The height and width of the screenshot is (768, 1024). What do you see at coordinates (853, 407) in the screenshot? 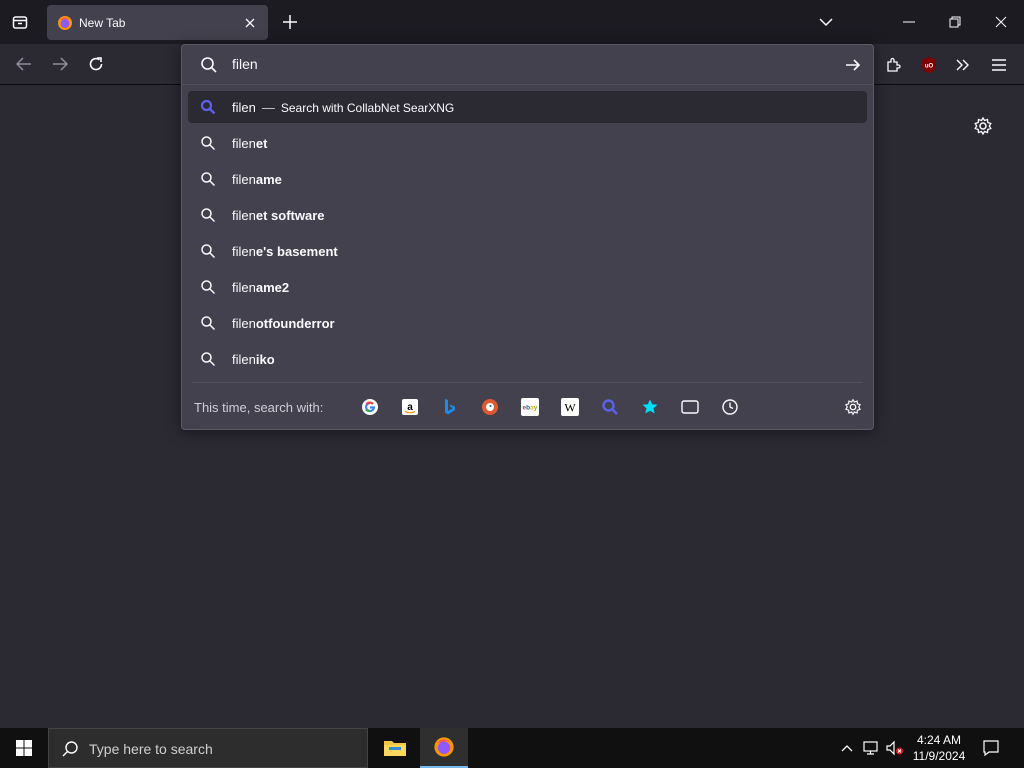
I see `search-settings-gear-icon` at bounding box center [853, 407].